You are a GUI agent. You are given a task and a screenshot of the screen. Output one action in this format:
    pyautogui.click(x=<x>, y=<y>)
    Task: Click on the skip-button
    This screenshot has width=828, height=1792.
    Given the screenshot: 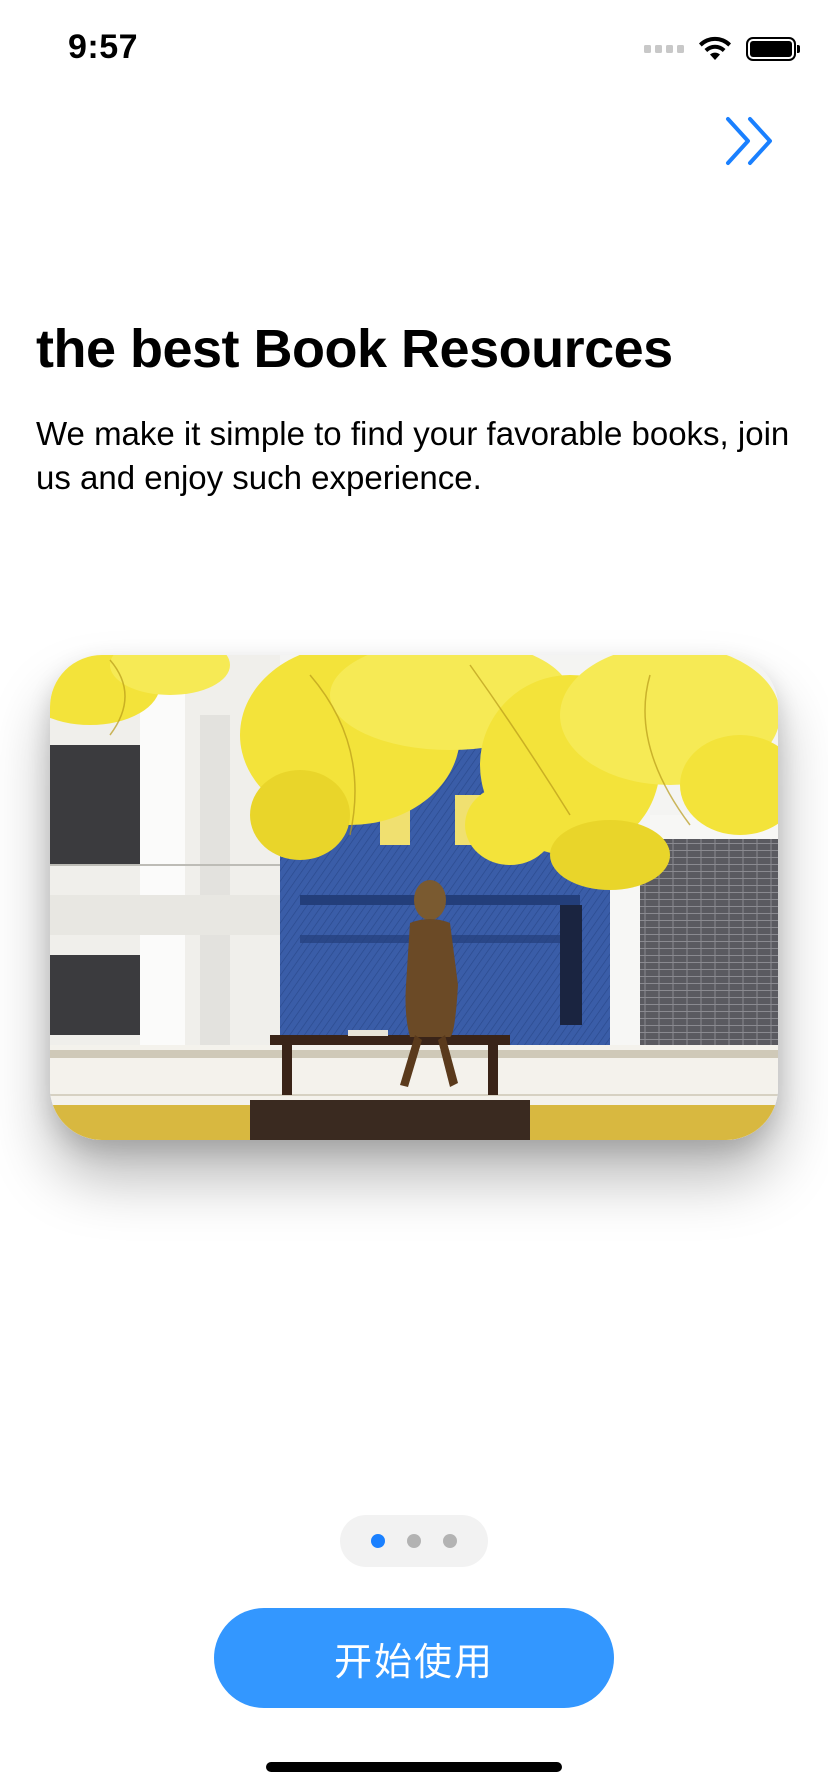 What is the action you would take?
    pyautogui.click(x=750, y=141)
    